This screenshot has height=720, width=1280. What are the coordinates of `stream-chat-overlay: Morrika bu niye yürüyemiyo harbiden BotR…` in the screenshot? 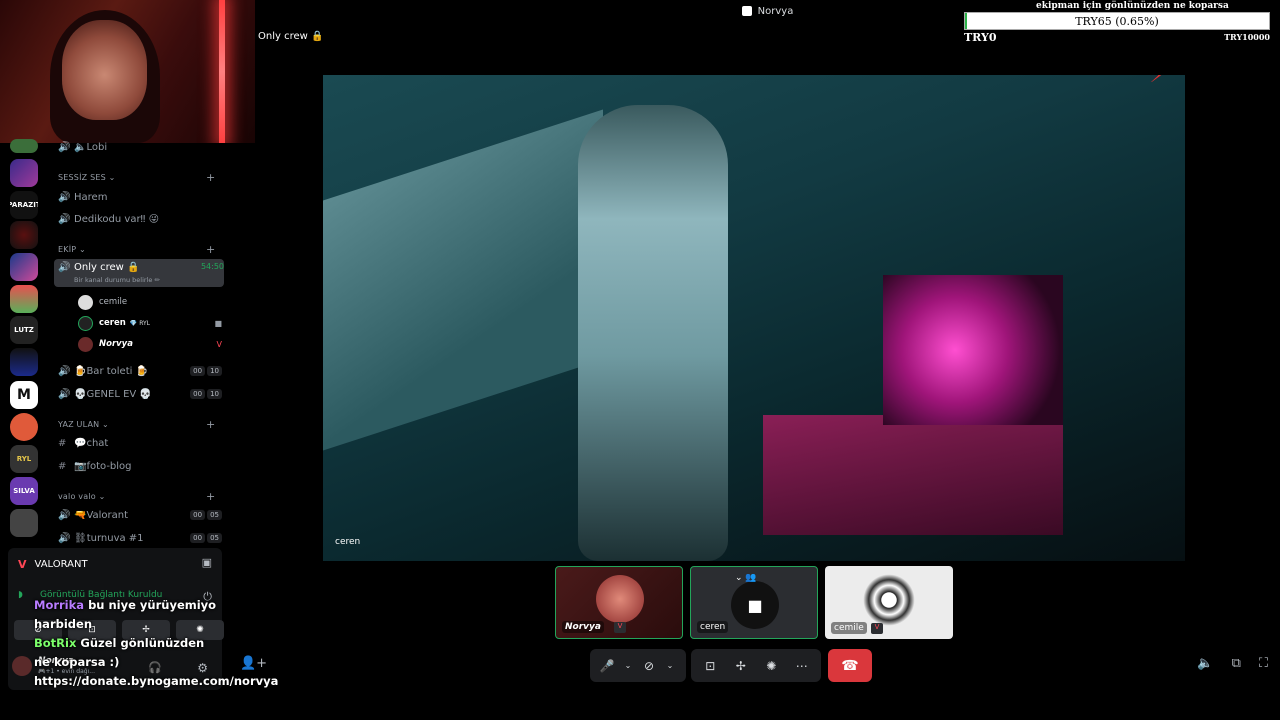 It's located at (156, 643).